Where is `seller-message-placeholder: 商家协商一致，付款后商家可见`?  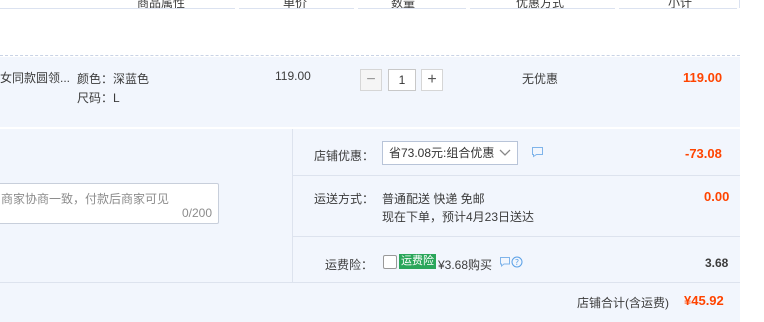
seller-message-placeholder: 商家协商一致，付款后商家可见 is located at coordinates (85, 199).